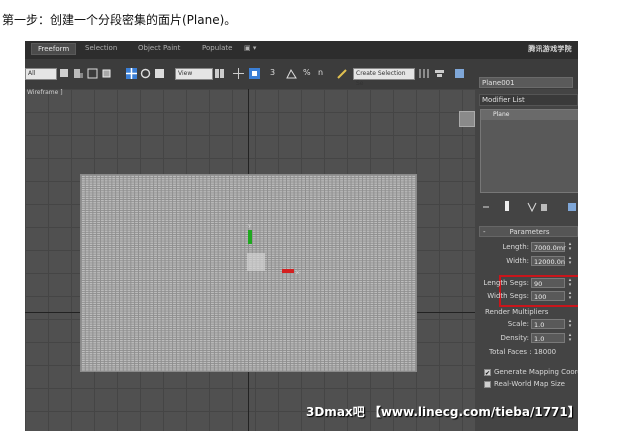 The width and height of the screenshot is (619, 433). What do you see at coordinates (297, 273) in the screenshot?
I see `svg-text: x` at bounding box center [297, 273].